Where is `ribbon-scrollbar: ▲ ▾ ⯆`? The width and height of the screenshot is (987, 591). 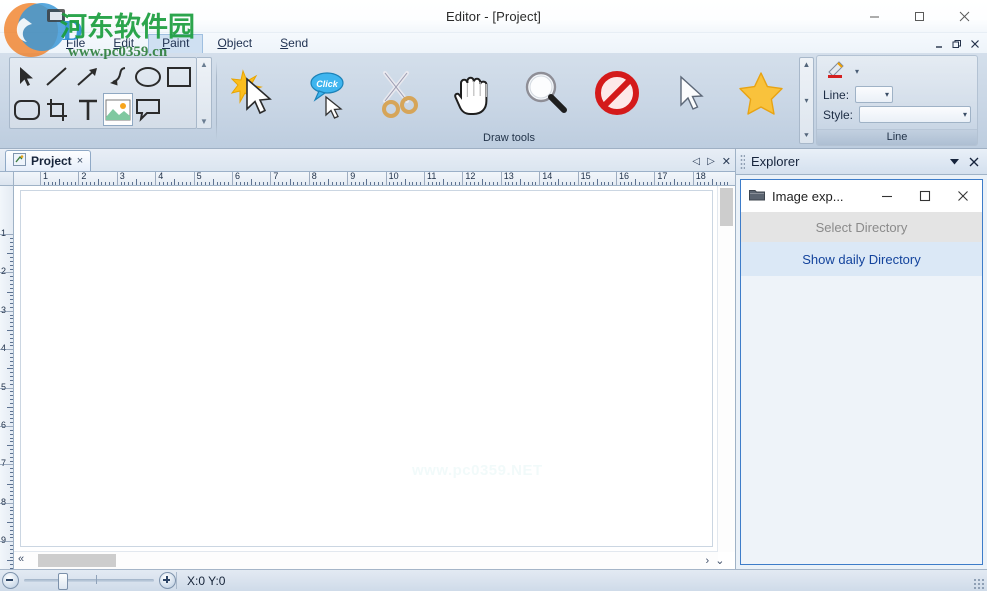 ribbon-scrollbar: ▲ ▾ ⯆ is located at coordinates (806, 100).